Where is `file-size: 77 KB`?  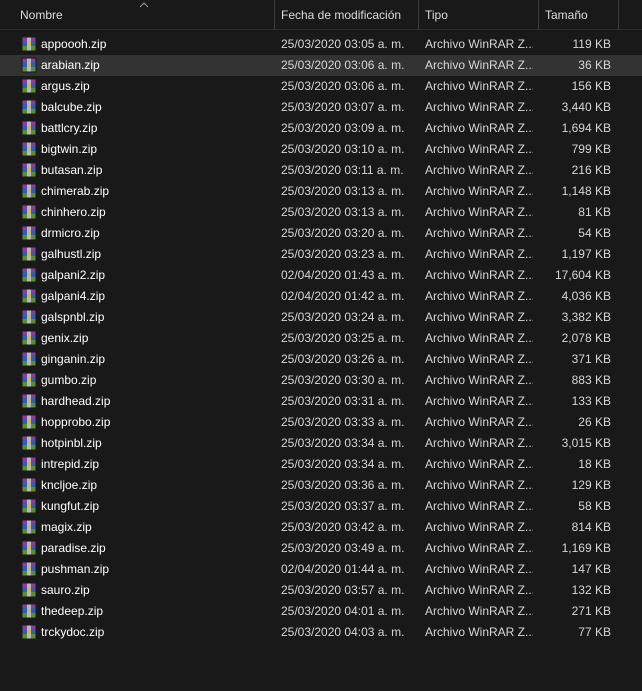 file-size: 77 KB is located at coordinates (594, 632).